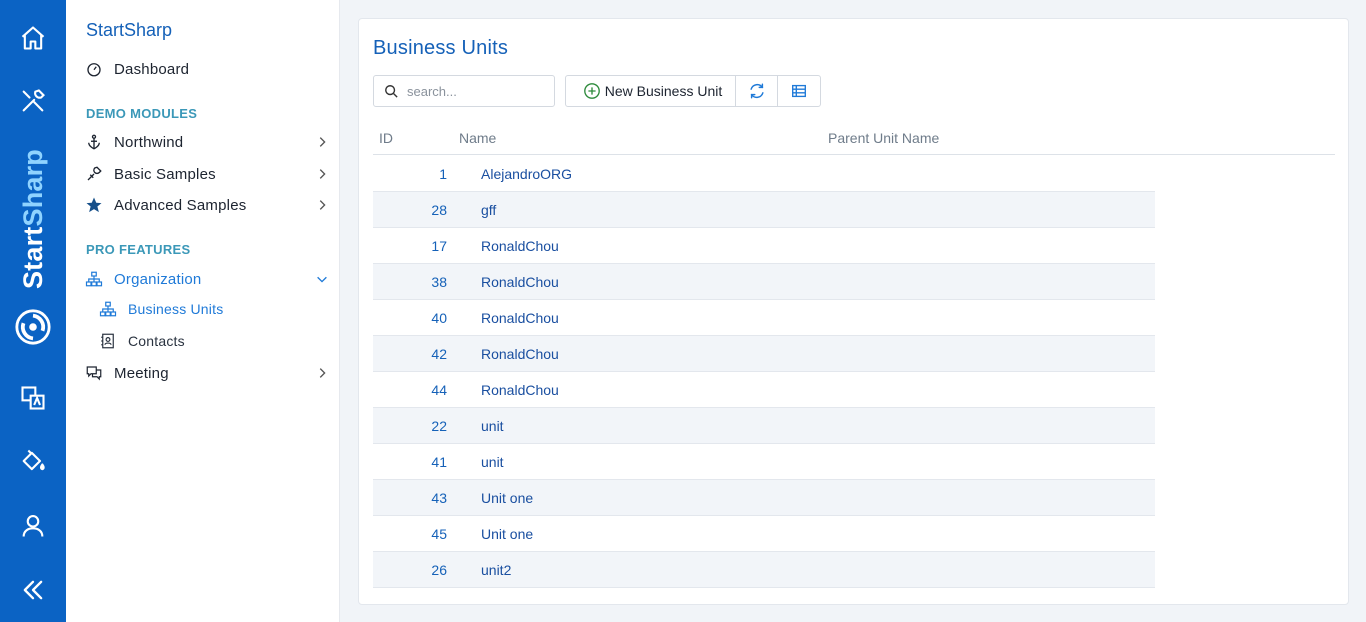 The width and height of the screenshot is (1366, 622). What do you see at coordinates (206, 373) in the screenshot?
I see `sidebar-item-meeting: Meeting` at bounding box center [206, 373].